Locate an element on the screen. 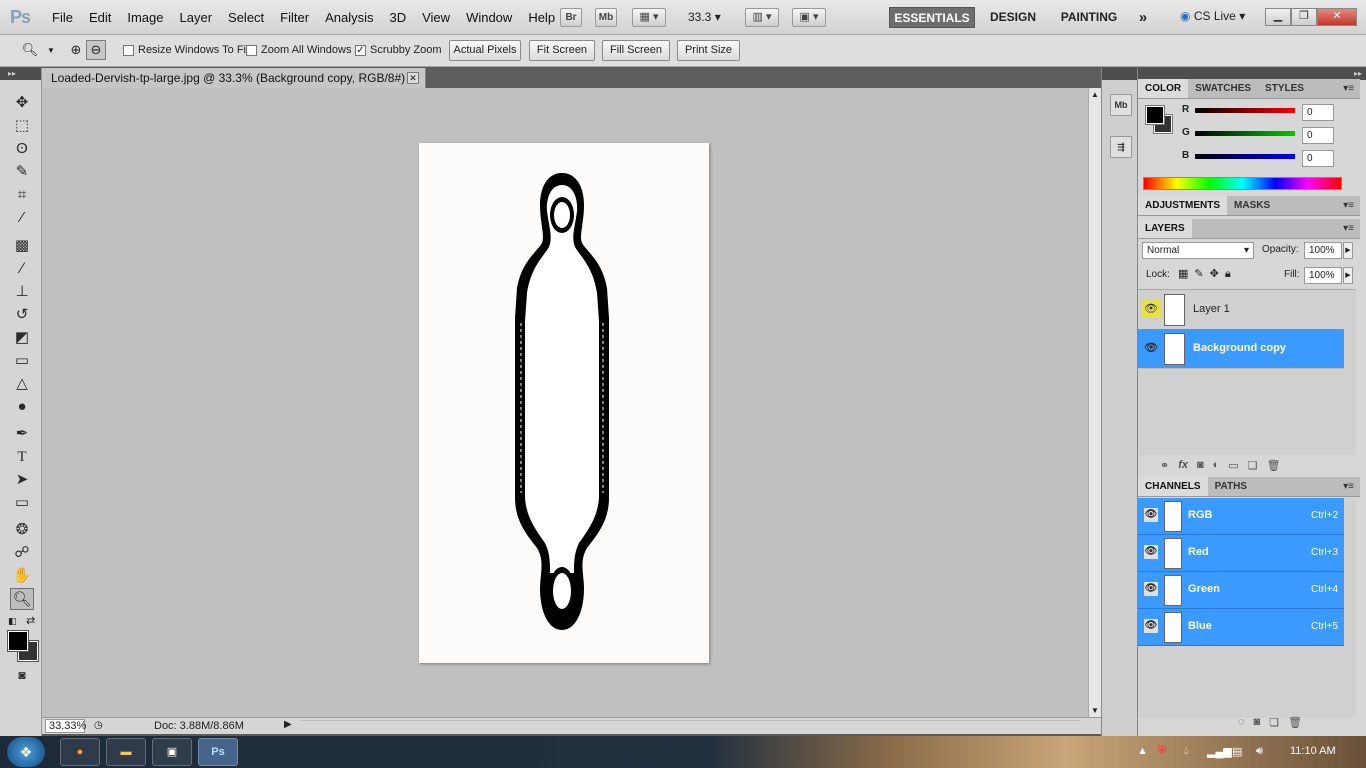 Image resolution: width=1366 pixels, height=768 pixels. lock-all-icon: 🔒︎ is located at coordinates (1231, 274).